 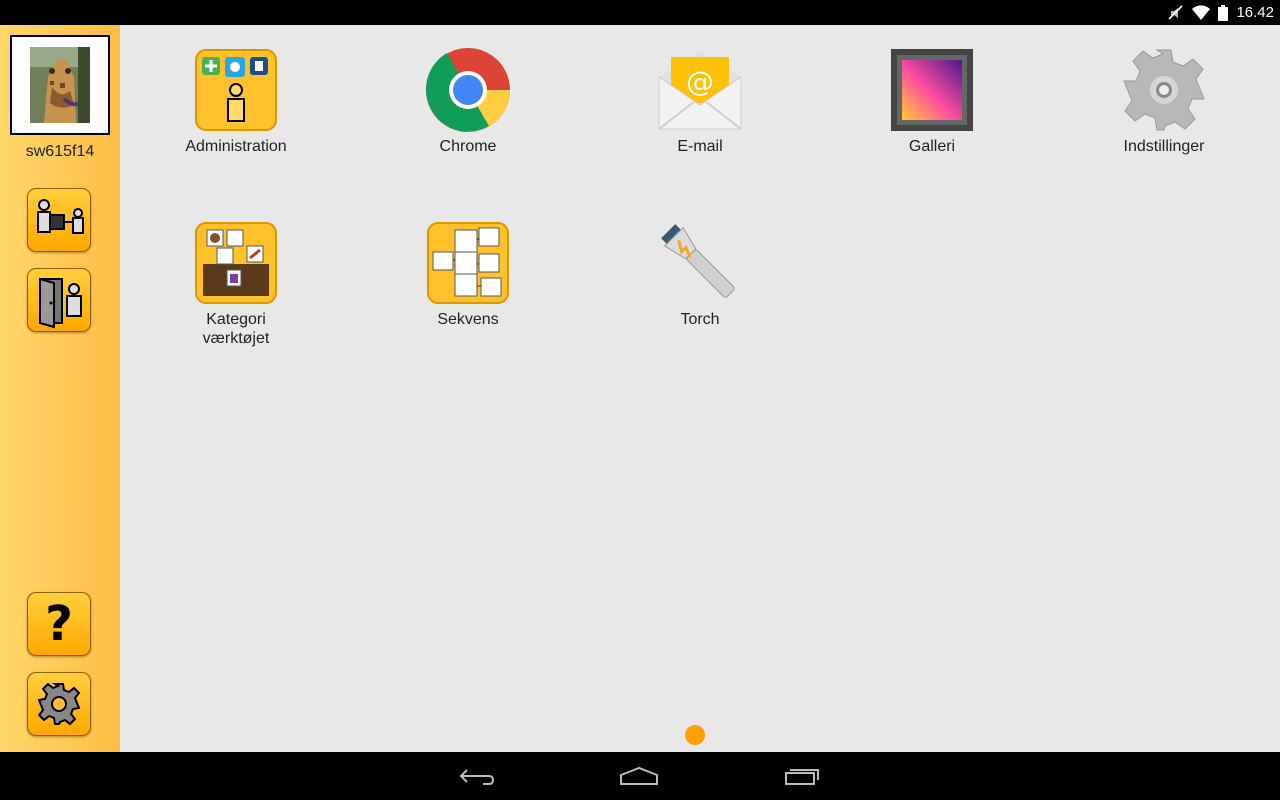 What do you see at coordinates (932, 90) in the screenshot?
I see `gallery-icon` at bounding box center [932, 90].